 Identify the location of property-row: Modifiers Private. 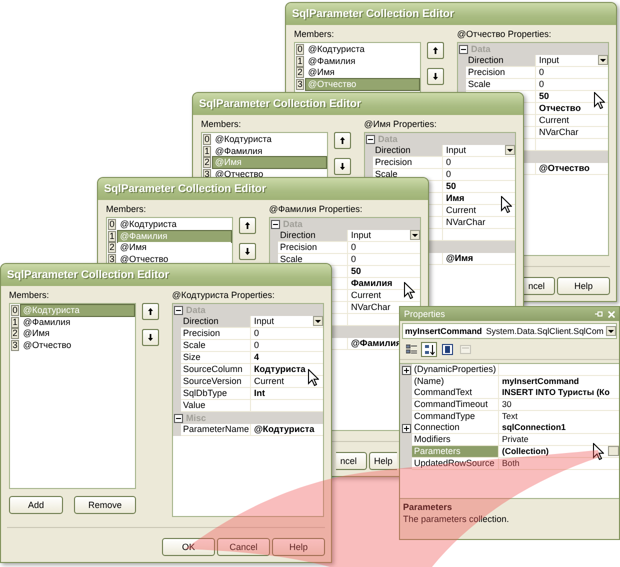
(509, 440).